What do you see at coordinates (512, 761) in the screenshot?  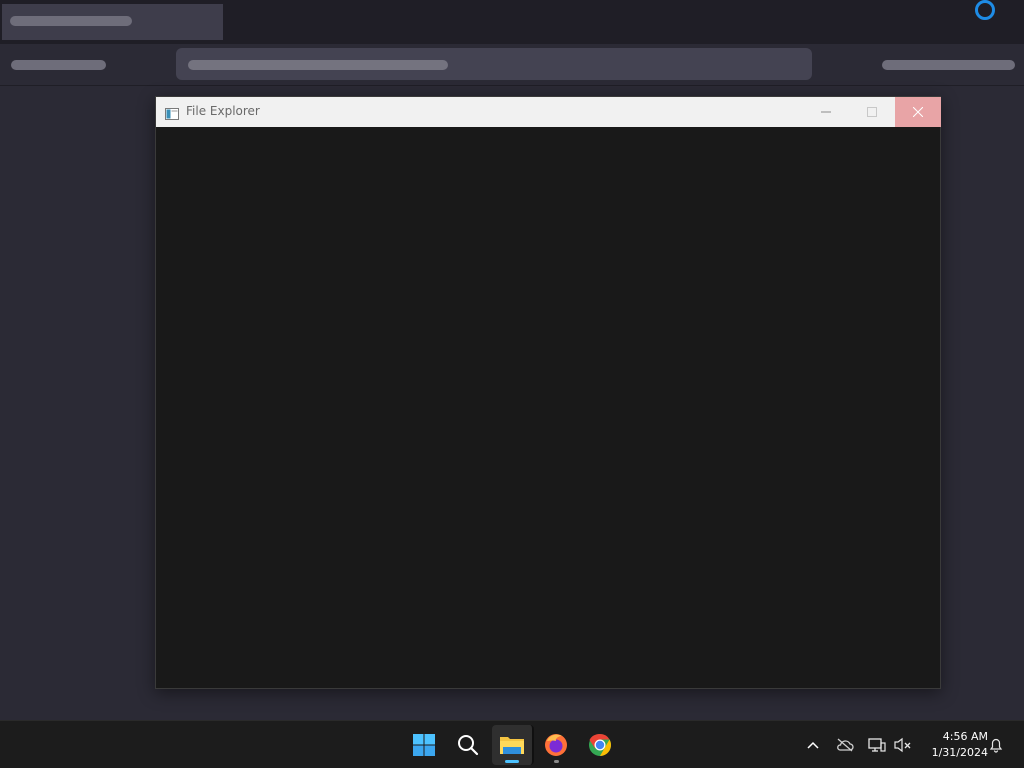 I see `active-app-indicator` at bounding box center [512, 761].